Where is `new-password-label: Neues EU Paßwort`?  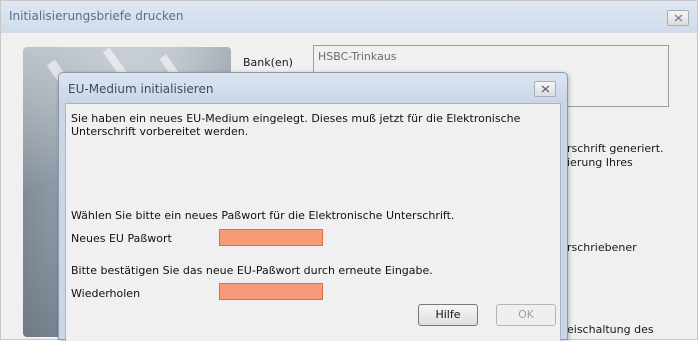
new-password-label: Neues EU Paßwort is located at coordinates (121, 238).